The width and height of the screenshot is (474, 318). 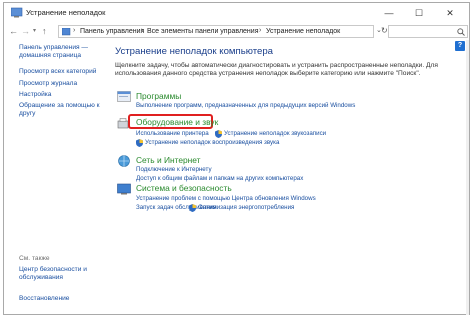 What do you see at coordinates (13, 31) in the screenshot?
I see `back-button: ←` at bounding box center [13, 31].